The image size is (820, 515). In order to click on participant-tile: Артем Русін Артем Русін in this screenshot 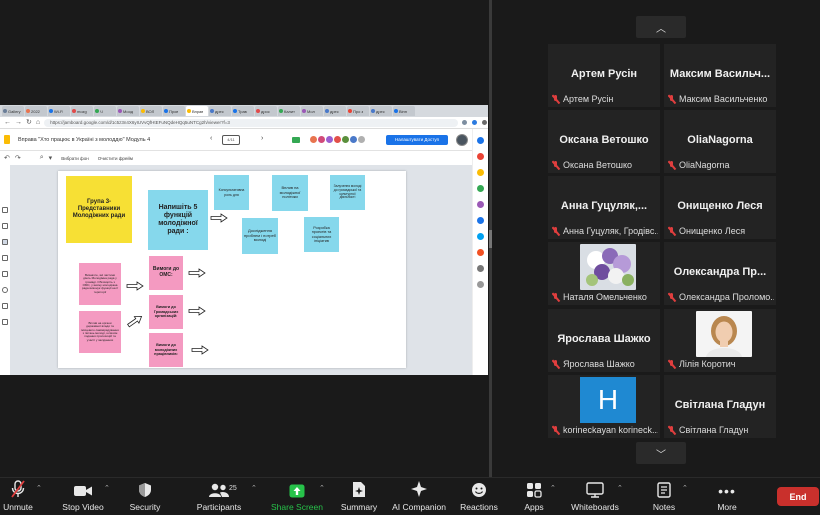, I will do `click(604, 75)`.